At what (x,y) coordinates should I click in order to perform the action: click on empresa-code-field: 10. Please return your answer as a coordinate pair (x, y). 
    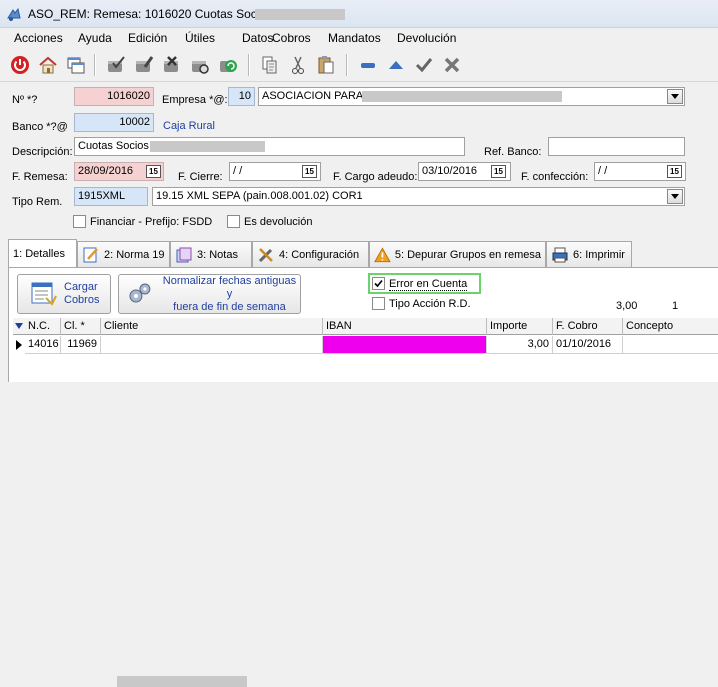
    Looking at the image, I should click on (241, 96).